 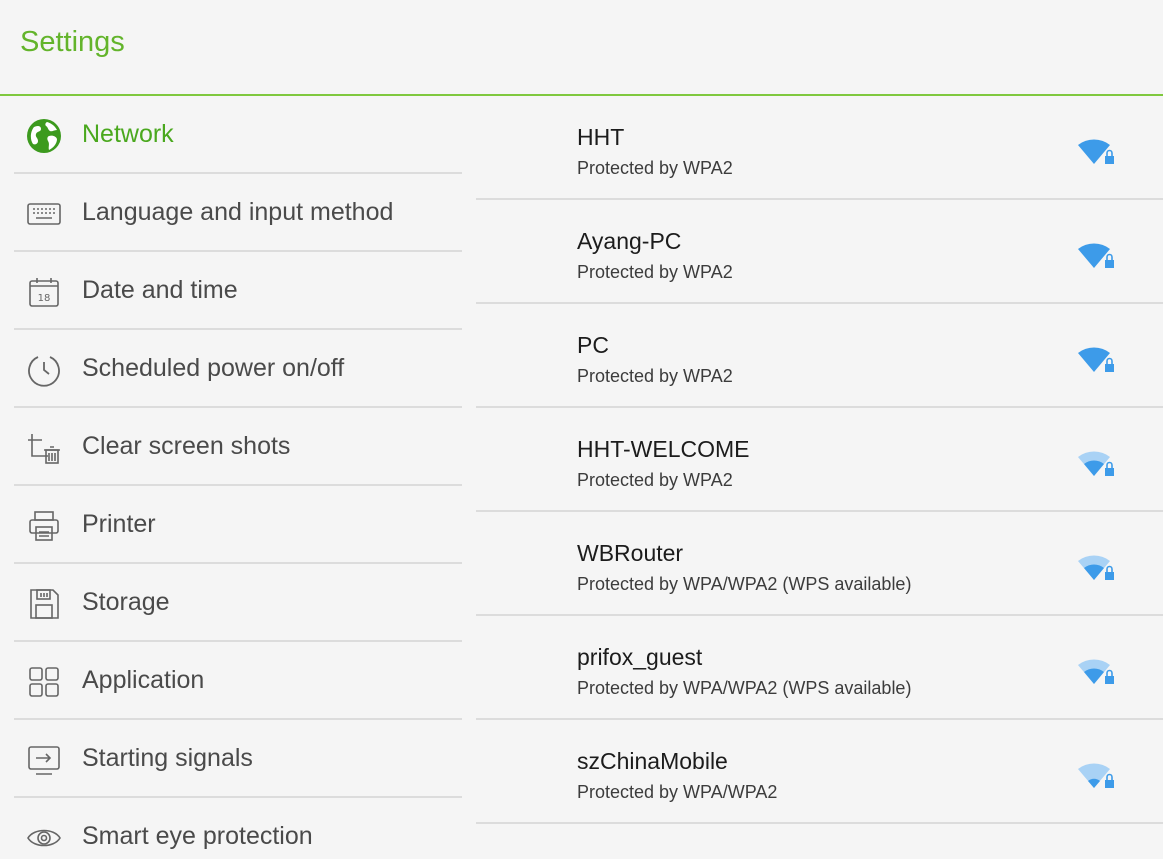 I want to click on sidebar-item-language: Language and input method, so click(x=238, y=213).